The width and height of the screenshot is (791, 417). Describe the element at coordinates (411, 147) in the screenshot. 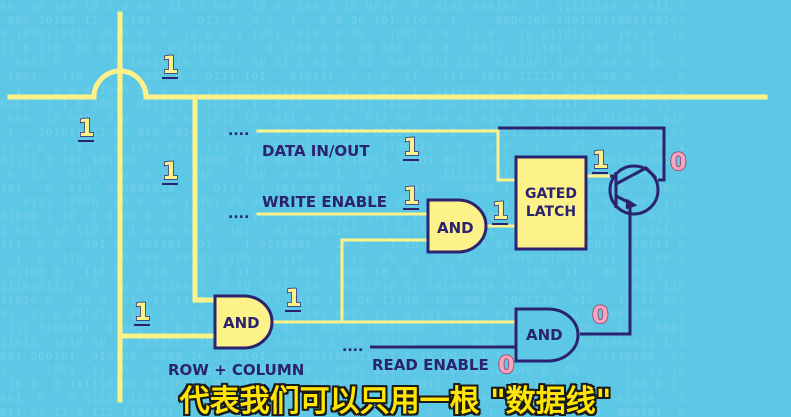

I see `value-data-in-out: 1` at that location.